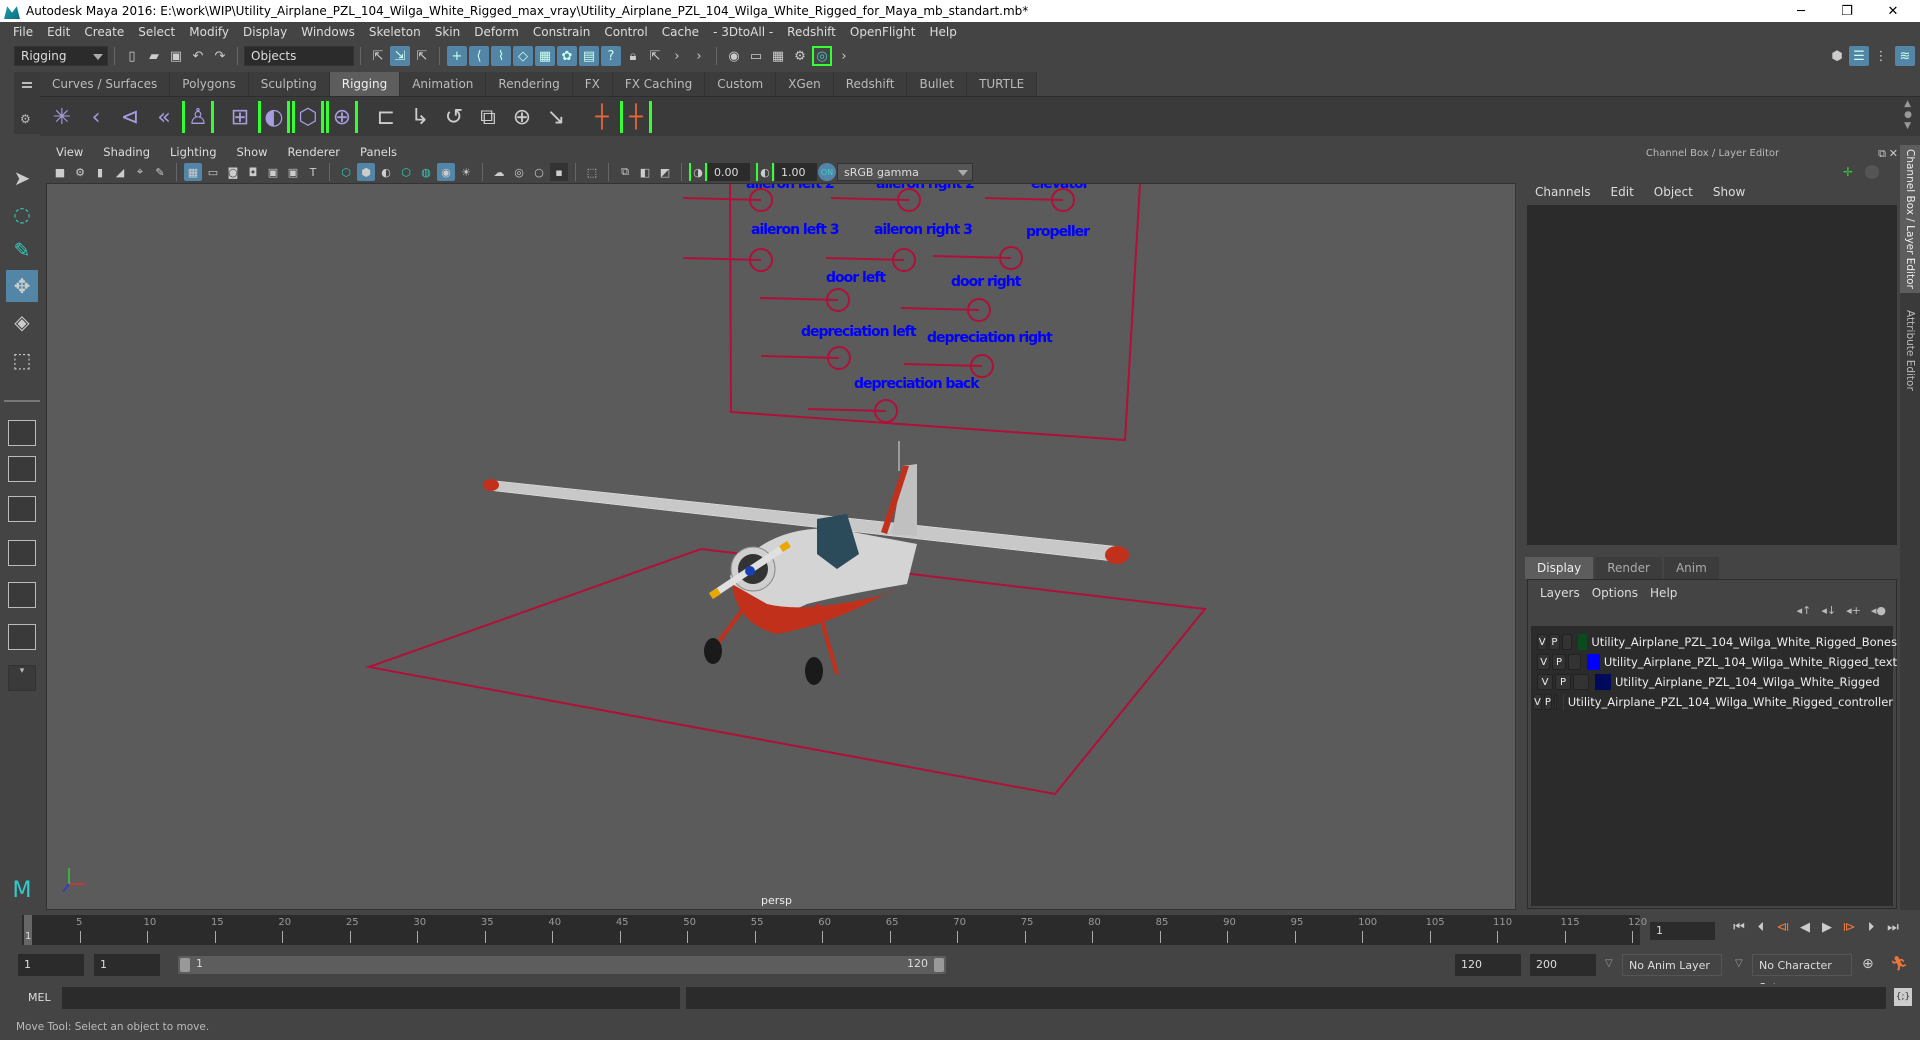  Describe the element at coordinates (592, 172) in the screenshot. I see `isolate-select-icon: ⬚` at that location.